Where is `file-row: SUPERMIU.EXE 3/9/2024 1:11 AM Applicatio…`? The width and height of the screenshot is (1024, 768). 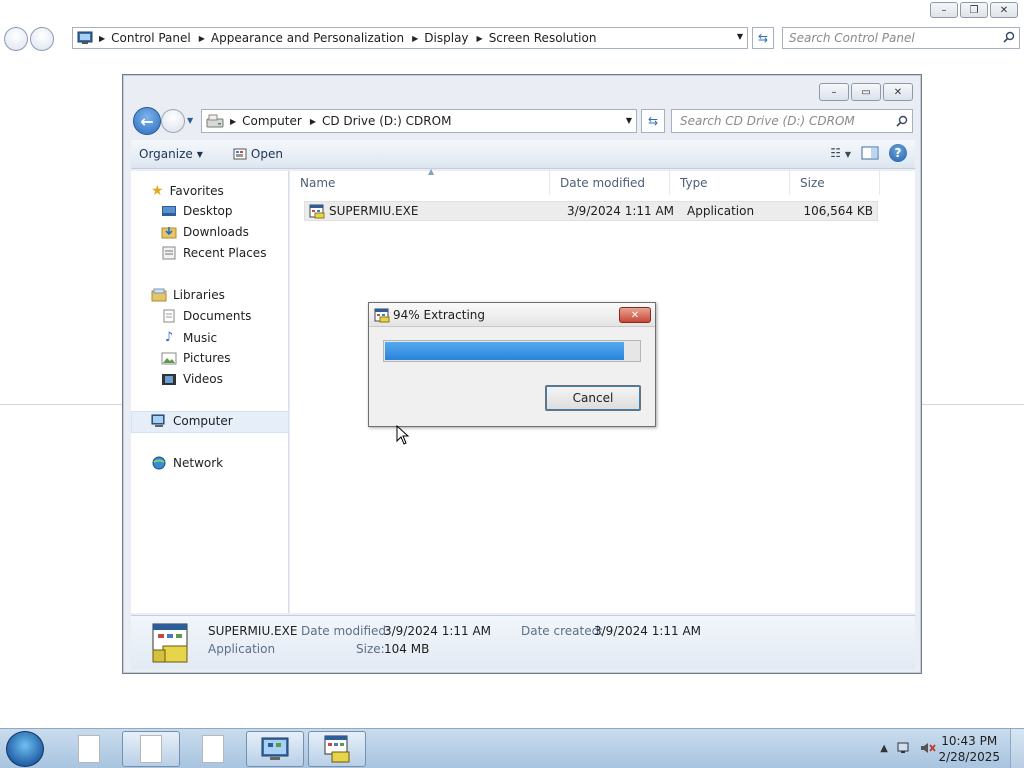
file-row: SUPERMIU.EXE 3/9/2024 1:11 AM Applicatio… is located at coordinates (591, 211).